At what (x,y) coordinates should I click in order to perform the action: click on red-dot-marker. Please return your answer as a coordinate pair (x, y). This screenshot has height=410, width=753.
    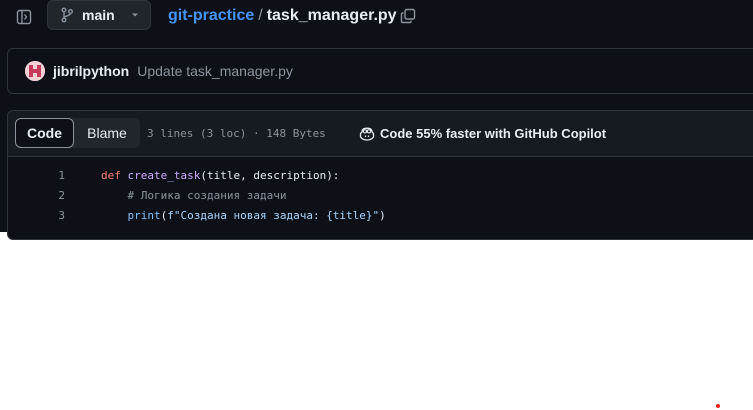
    Looking at the image, I should click on (718, 406).